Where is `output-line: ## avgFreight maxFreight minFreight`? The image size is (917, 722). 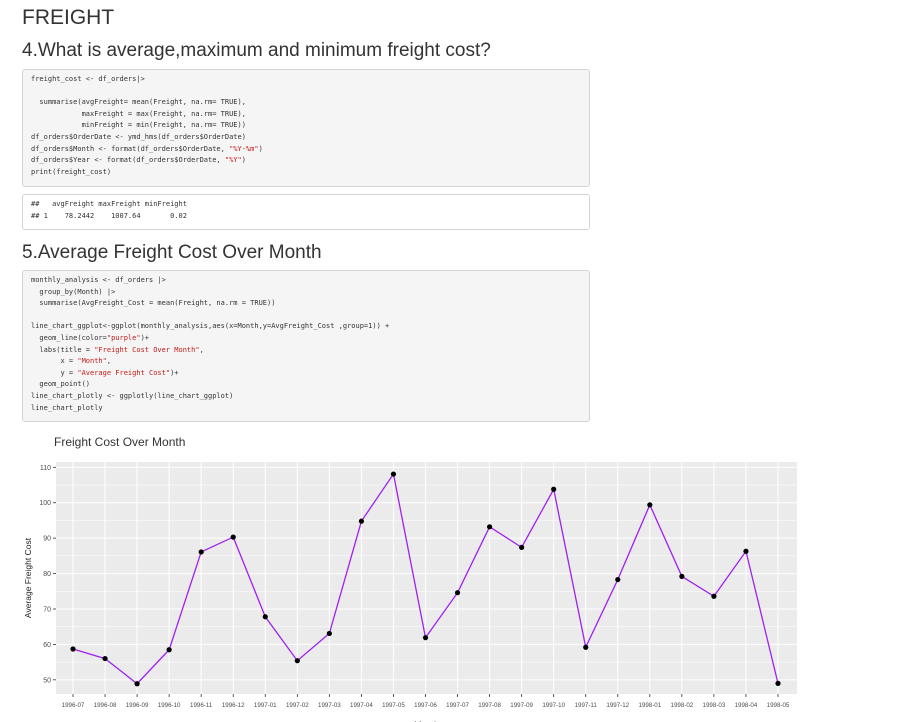
output-line: ## avgFreight maxFreight minFreight is located at coordinates (109, 204).